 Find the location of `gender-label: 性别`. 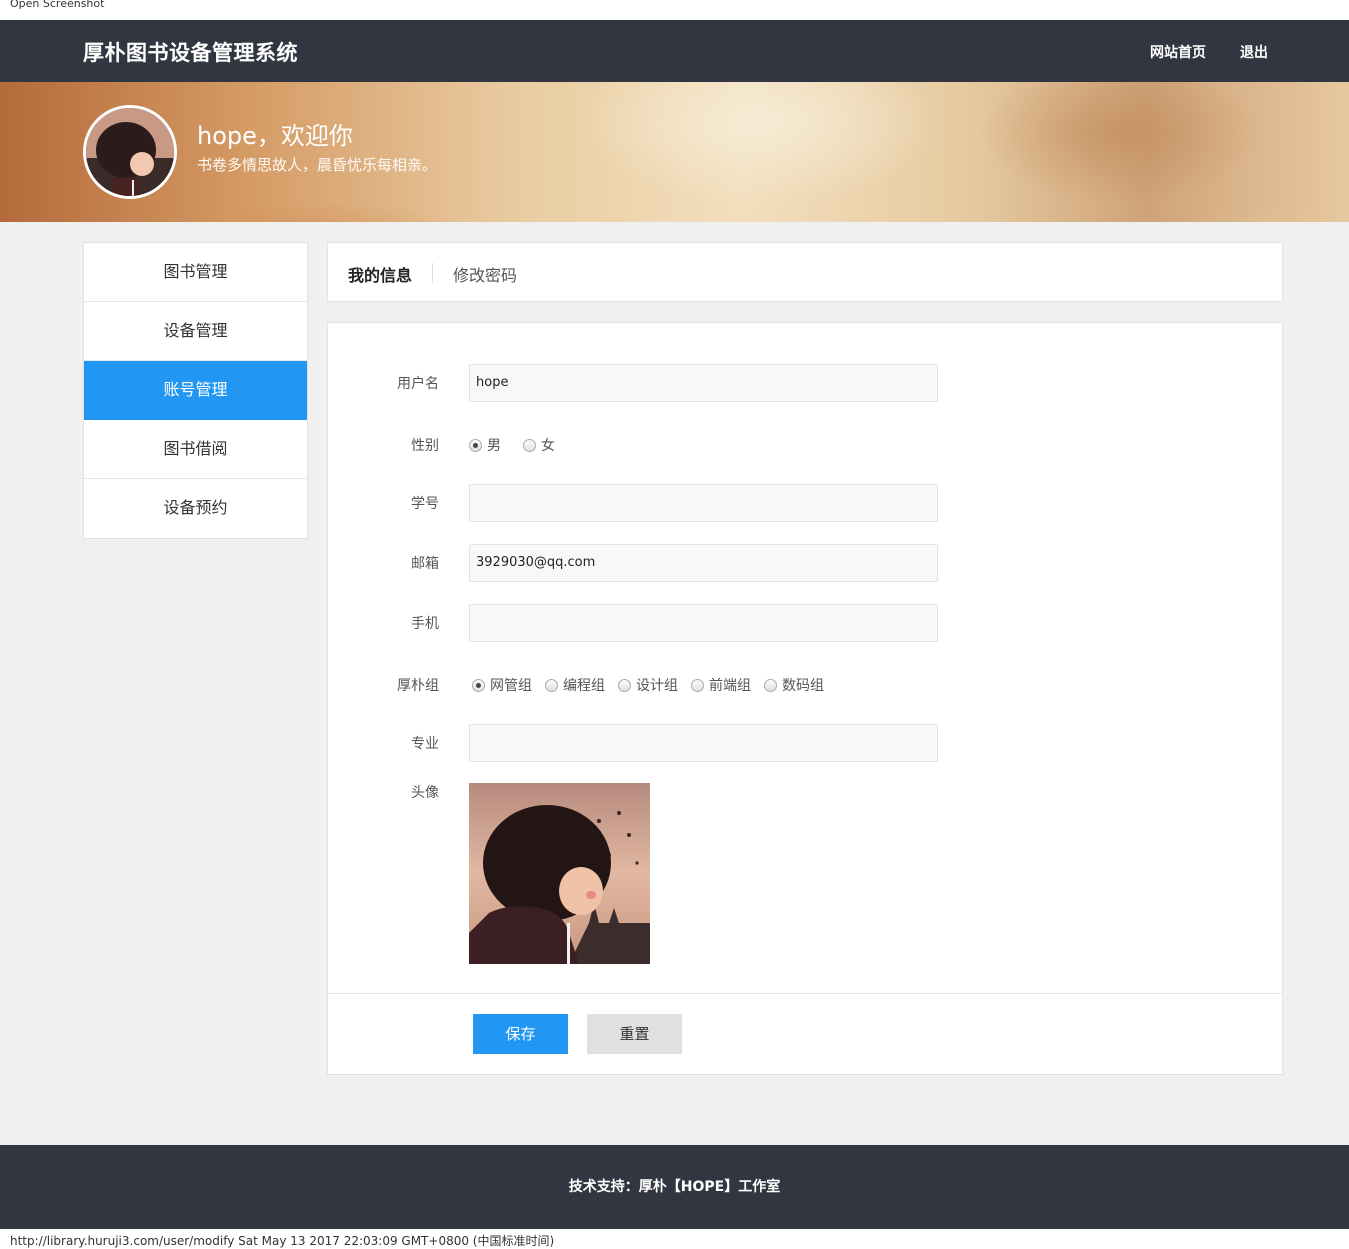

gender-label: 性别 is located at coordinates (425, 446).